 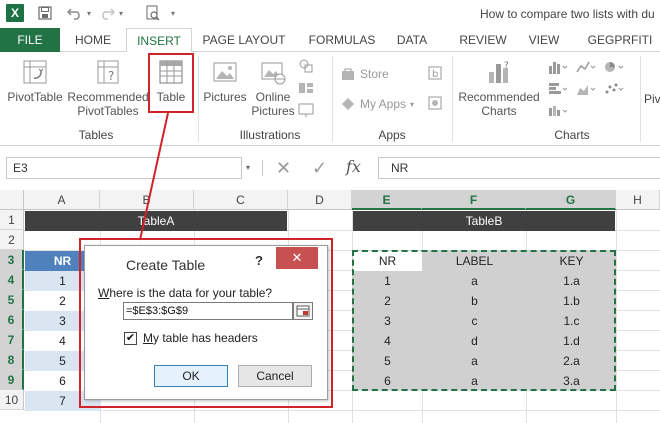 What do you see at coordinates (130, 338) in the screenshot?
I see `headers-checkbox: ✔` at bounding box center [130, 338].